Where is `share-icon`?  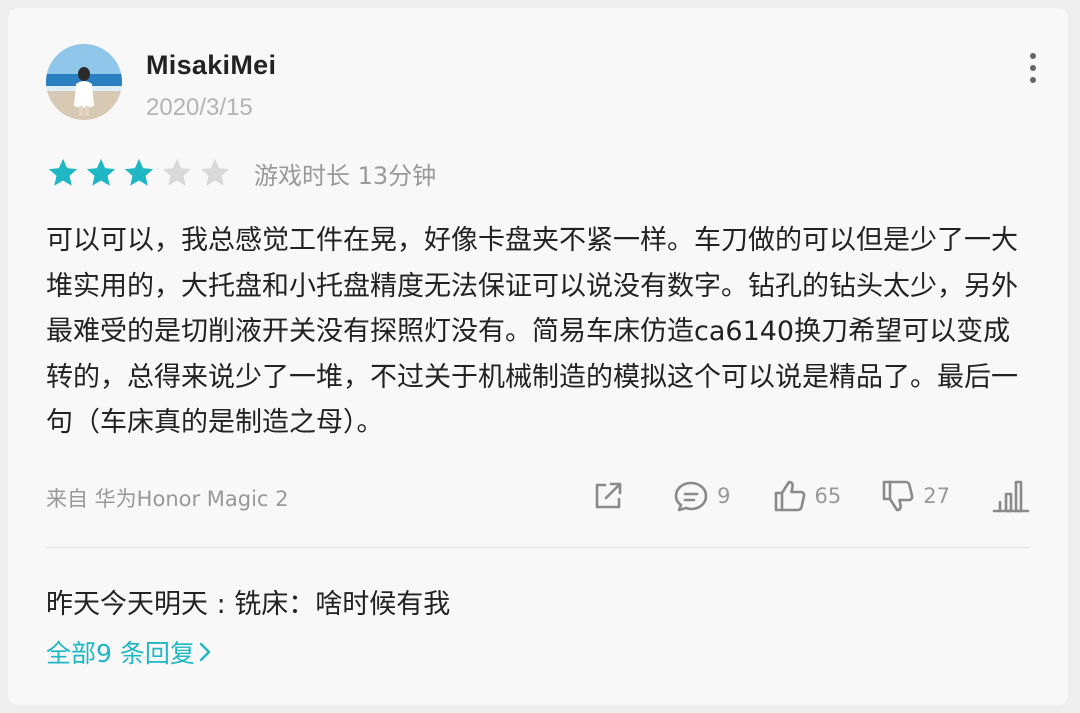 share-icon is located at coordinates (608, 495).